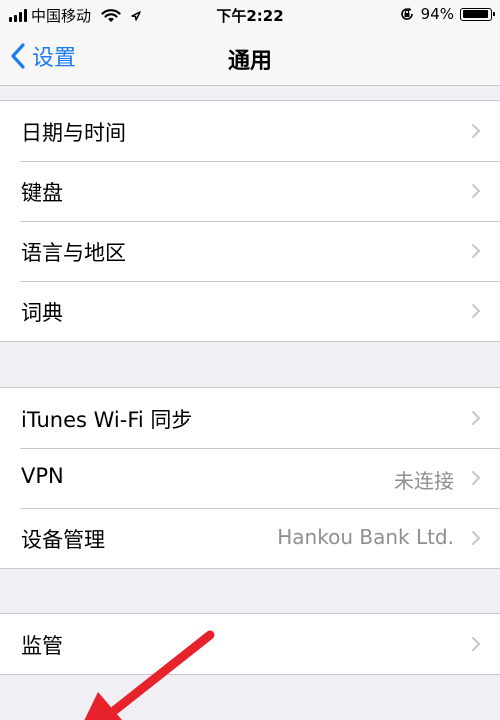 Image resolution: width=500 pixels, height=720 pixels. What do you see at coordinates (42, 313) in the screenshot?
I see `row-label: 词典` at bounding box center [42, 313].